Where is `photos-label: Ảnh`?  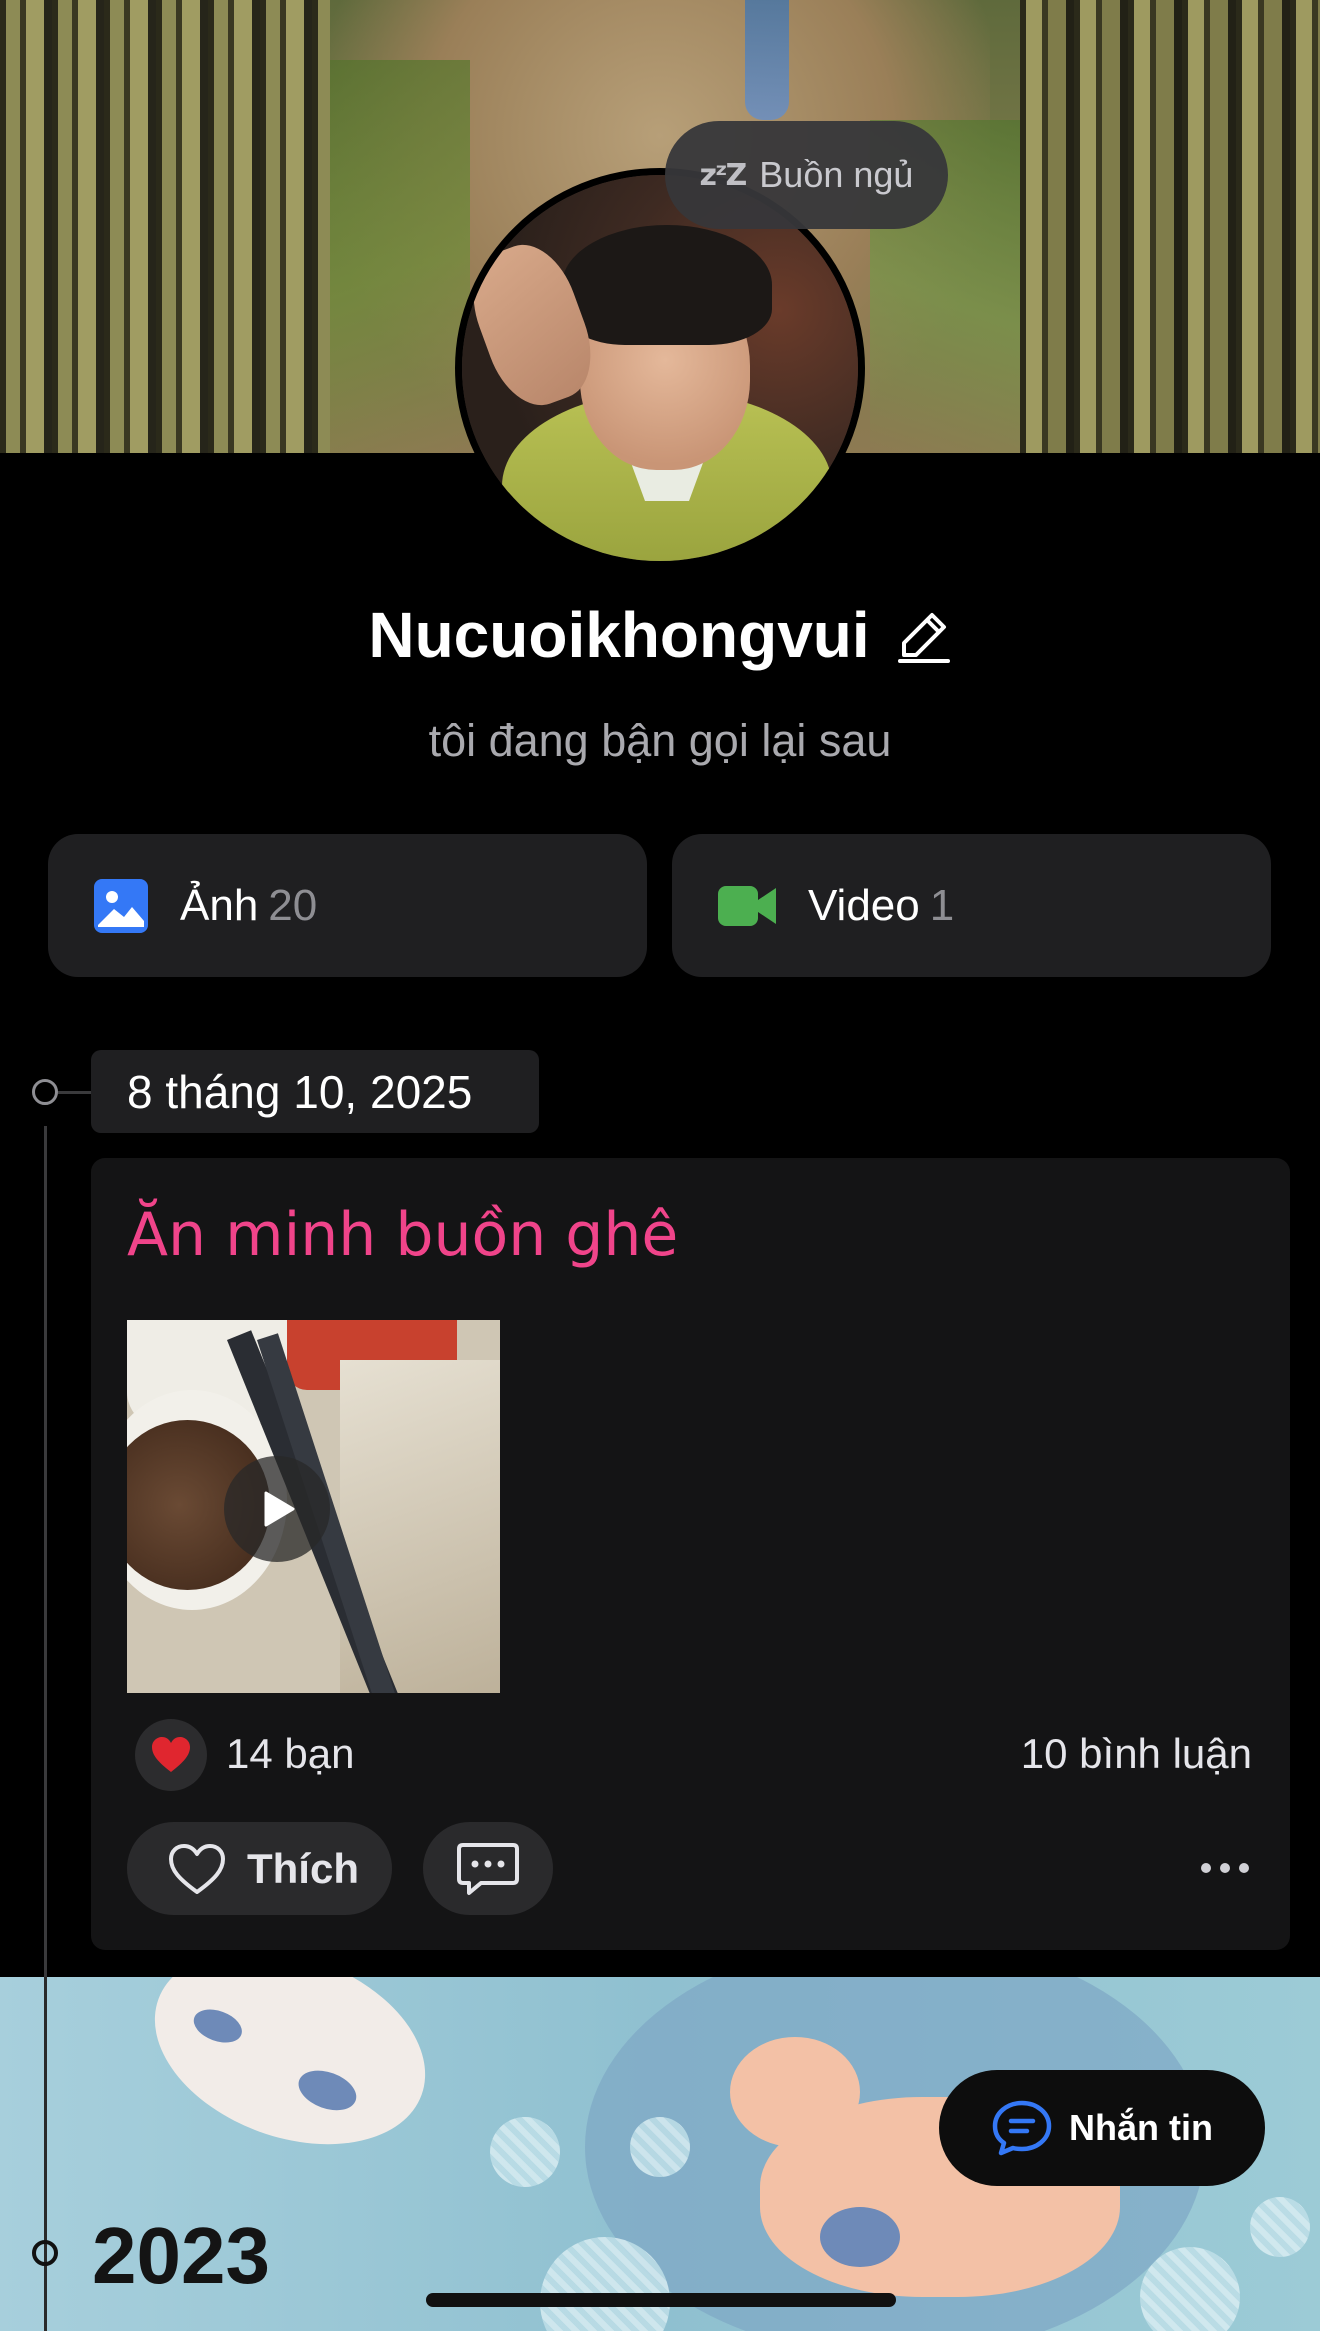
photos-label: Ảnh is located at coordinates (219, 905).